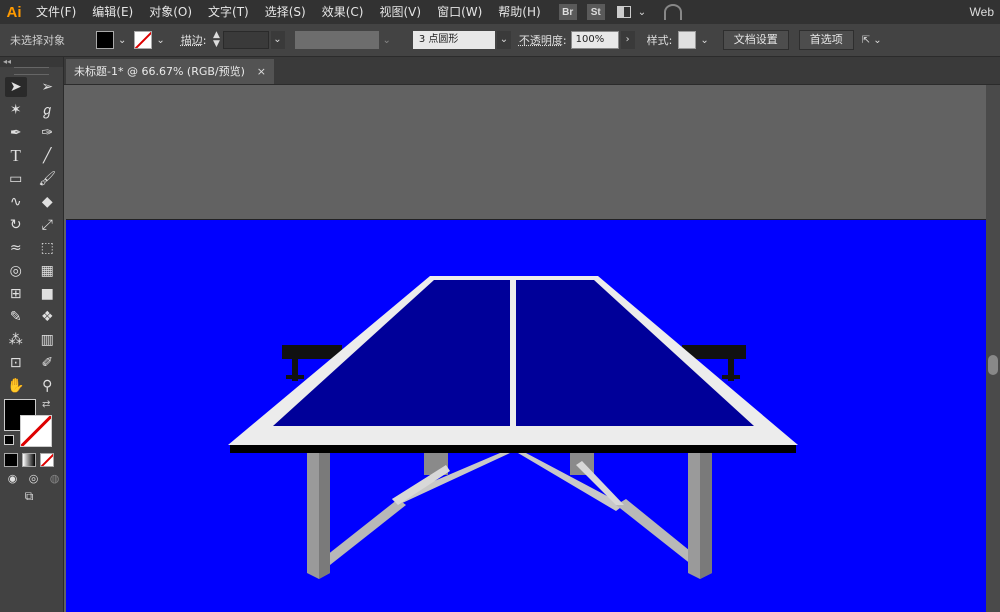 Image resolution: width=1000 pixels, height=612 pixels. I want to click on magic-wand-tool-icon: ✶, so click(16, 110).